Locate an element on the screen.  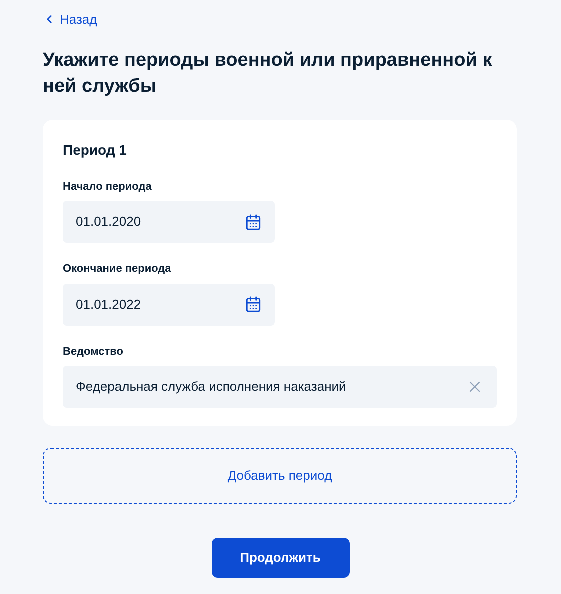
page-title: Укажите периоды военной или приравненной к ней службы is located at coordinates (268, 73).